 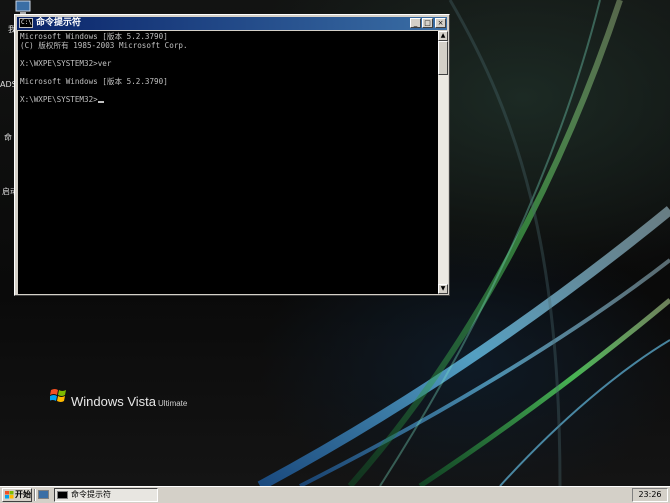 What do you see at coordinates (43, 494) in the screenshot?
I see `show-desktop-icon` at bounding box center [43, 494].